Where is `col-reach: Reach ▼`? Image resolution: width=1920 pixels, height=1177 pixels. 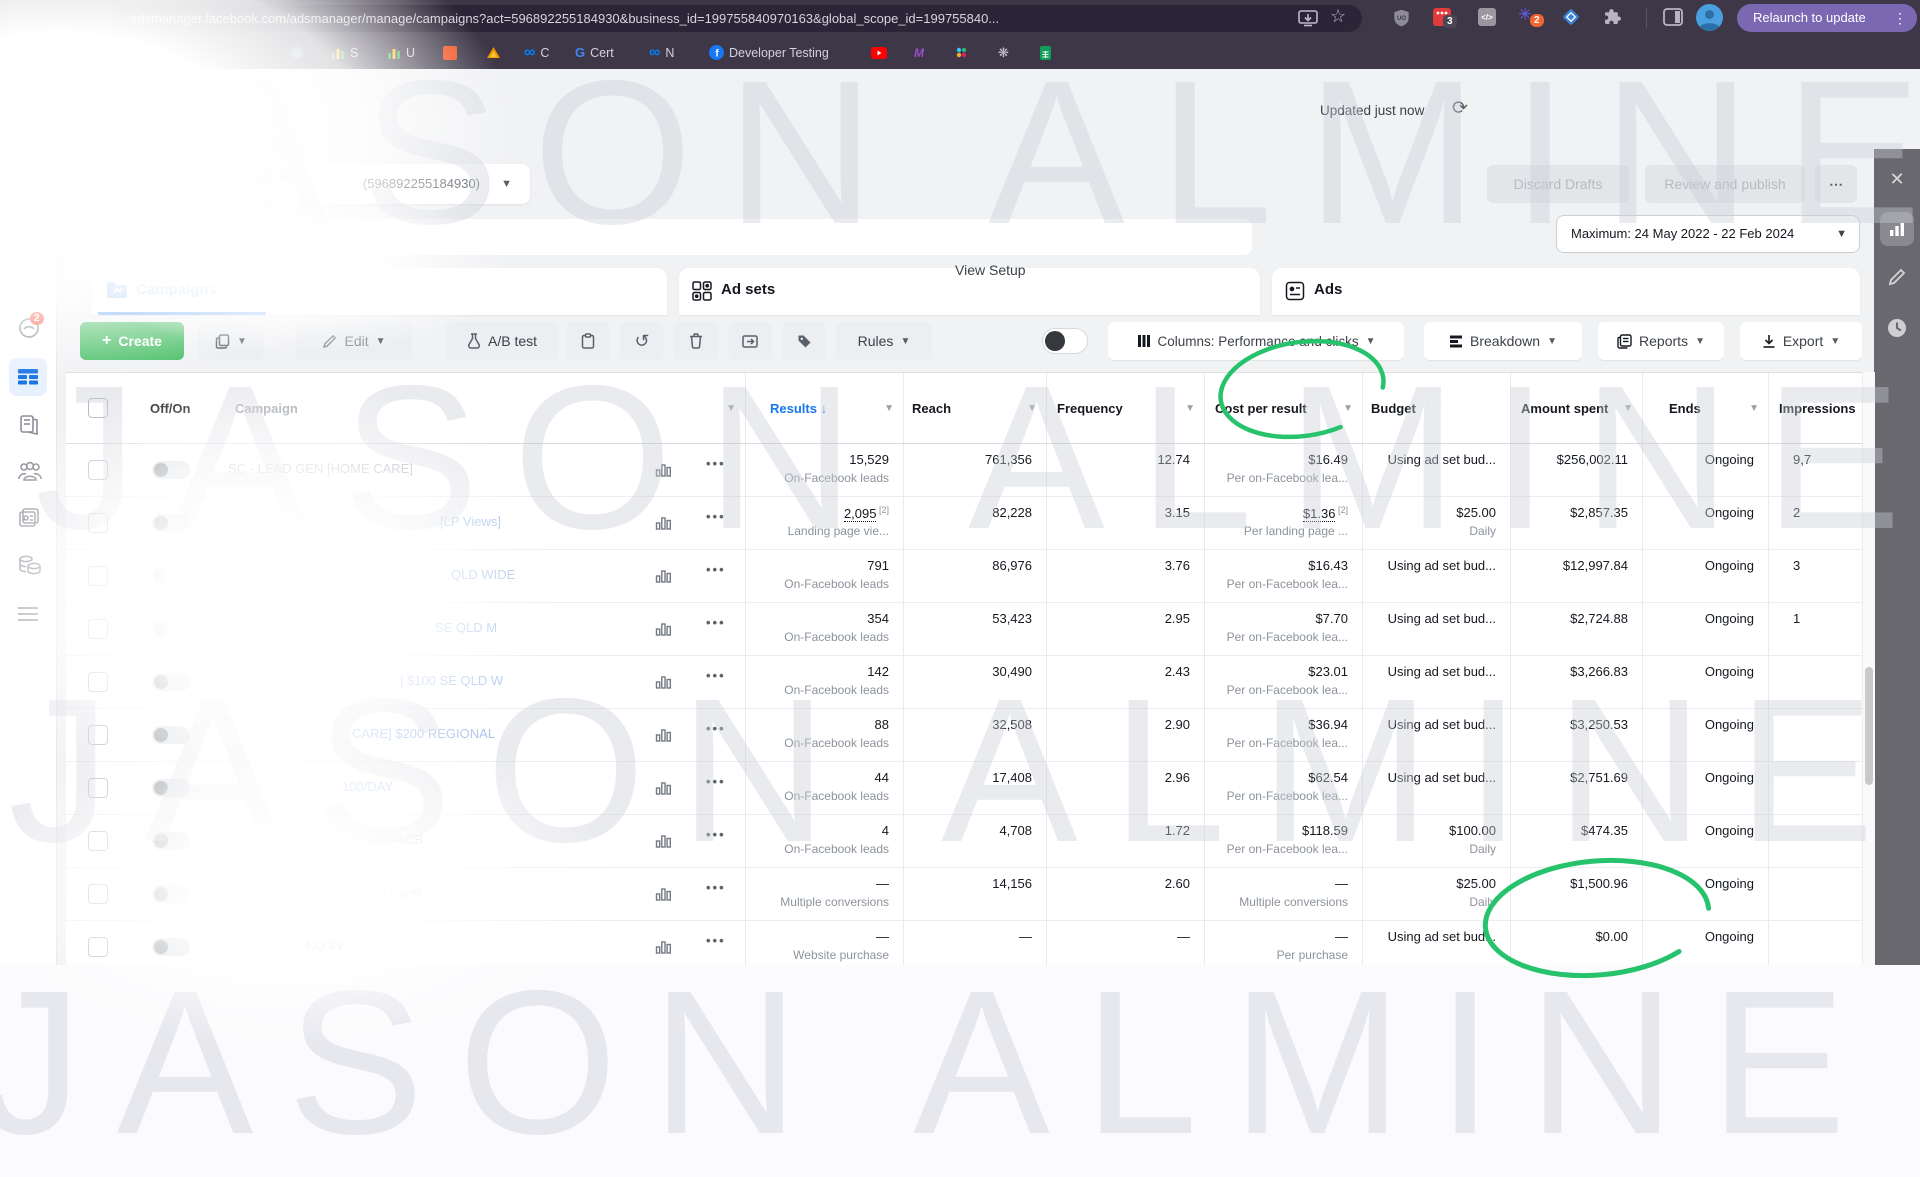 col-reach: Reach ▼ is located at coordinates (974, 408).